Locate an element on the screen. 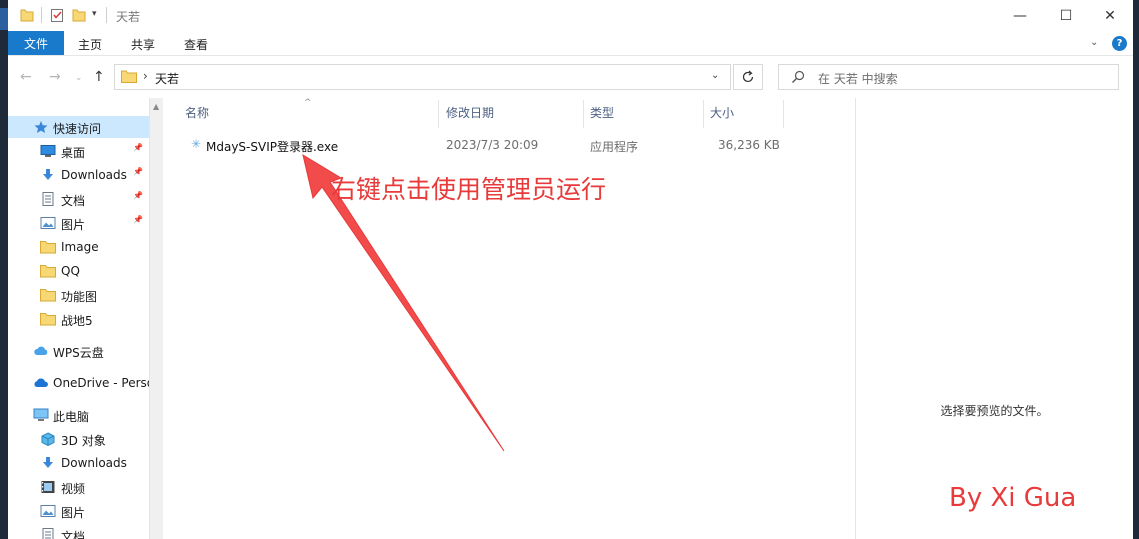 The height and width of the screenshot is (539, 1139). annotation-text: 右键点击使用管理员运行 is located at coordinates (469, 189).